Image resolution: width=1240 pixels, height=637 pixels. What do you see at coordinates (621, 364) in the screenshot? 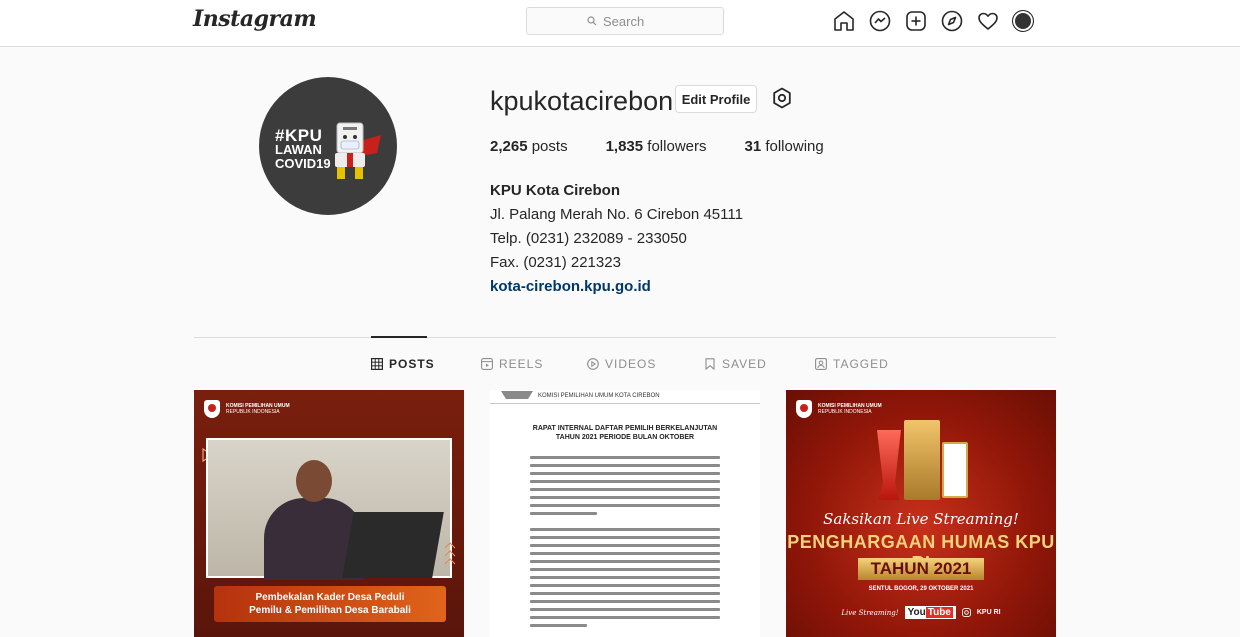
I see `tab-videos: VIDEOS` at bounding box center [621, 364].